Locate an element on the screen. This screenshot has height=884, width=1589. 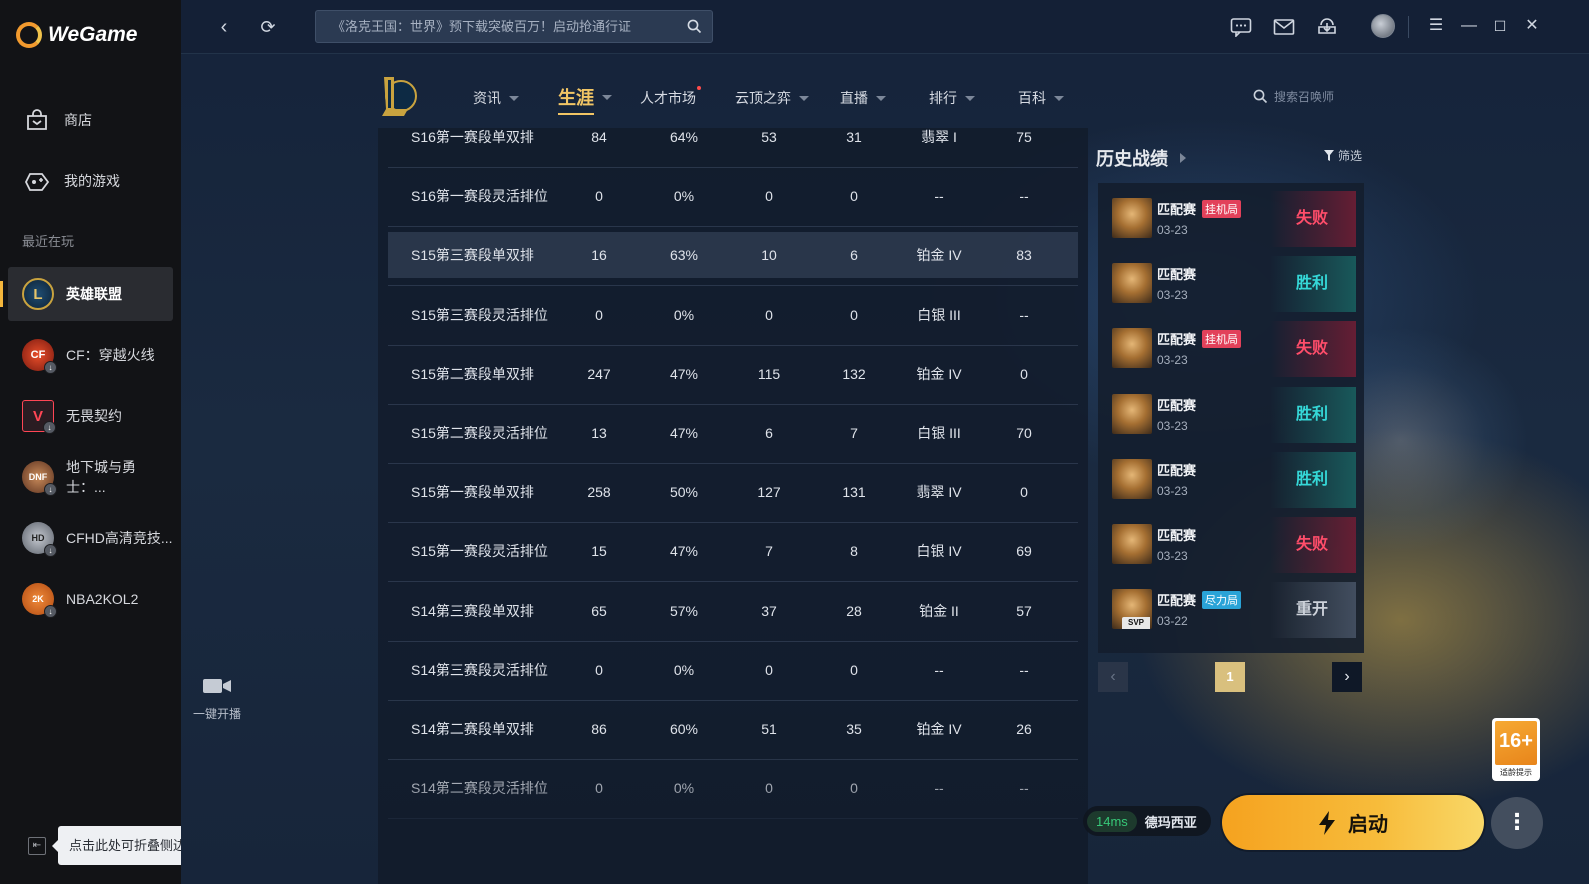
topbar-divider is located at coordinates (1408, 27).